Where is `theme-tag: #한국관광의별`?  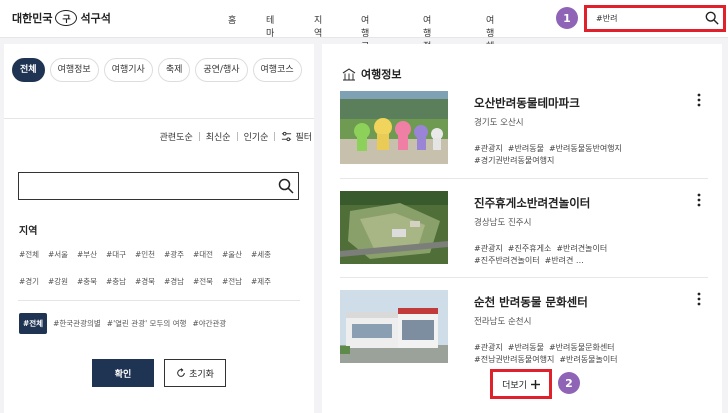
theme-tag: #한국관광의별 is located at coordinates (77, 323).